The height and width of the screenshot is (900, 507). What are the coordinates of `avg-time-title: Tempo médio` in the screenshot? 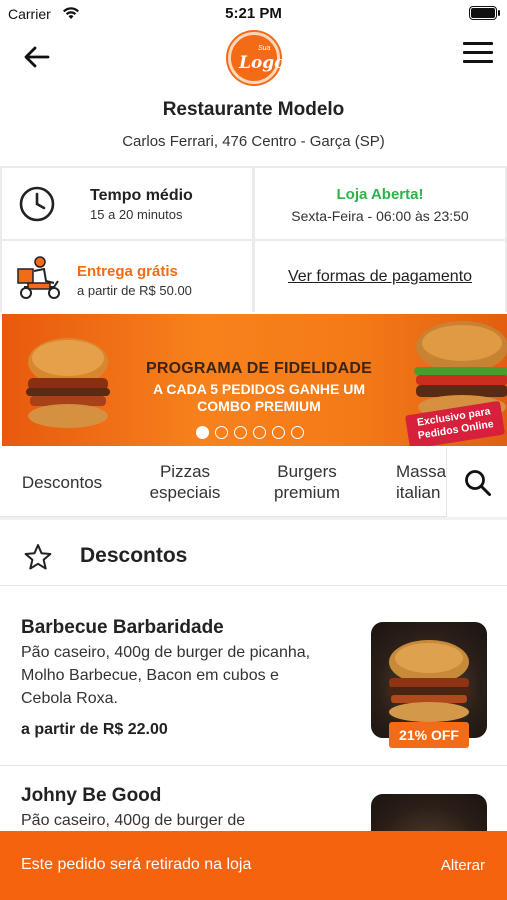 It's located at (141, 195).